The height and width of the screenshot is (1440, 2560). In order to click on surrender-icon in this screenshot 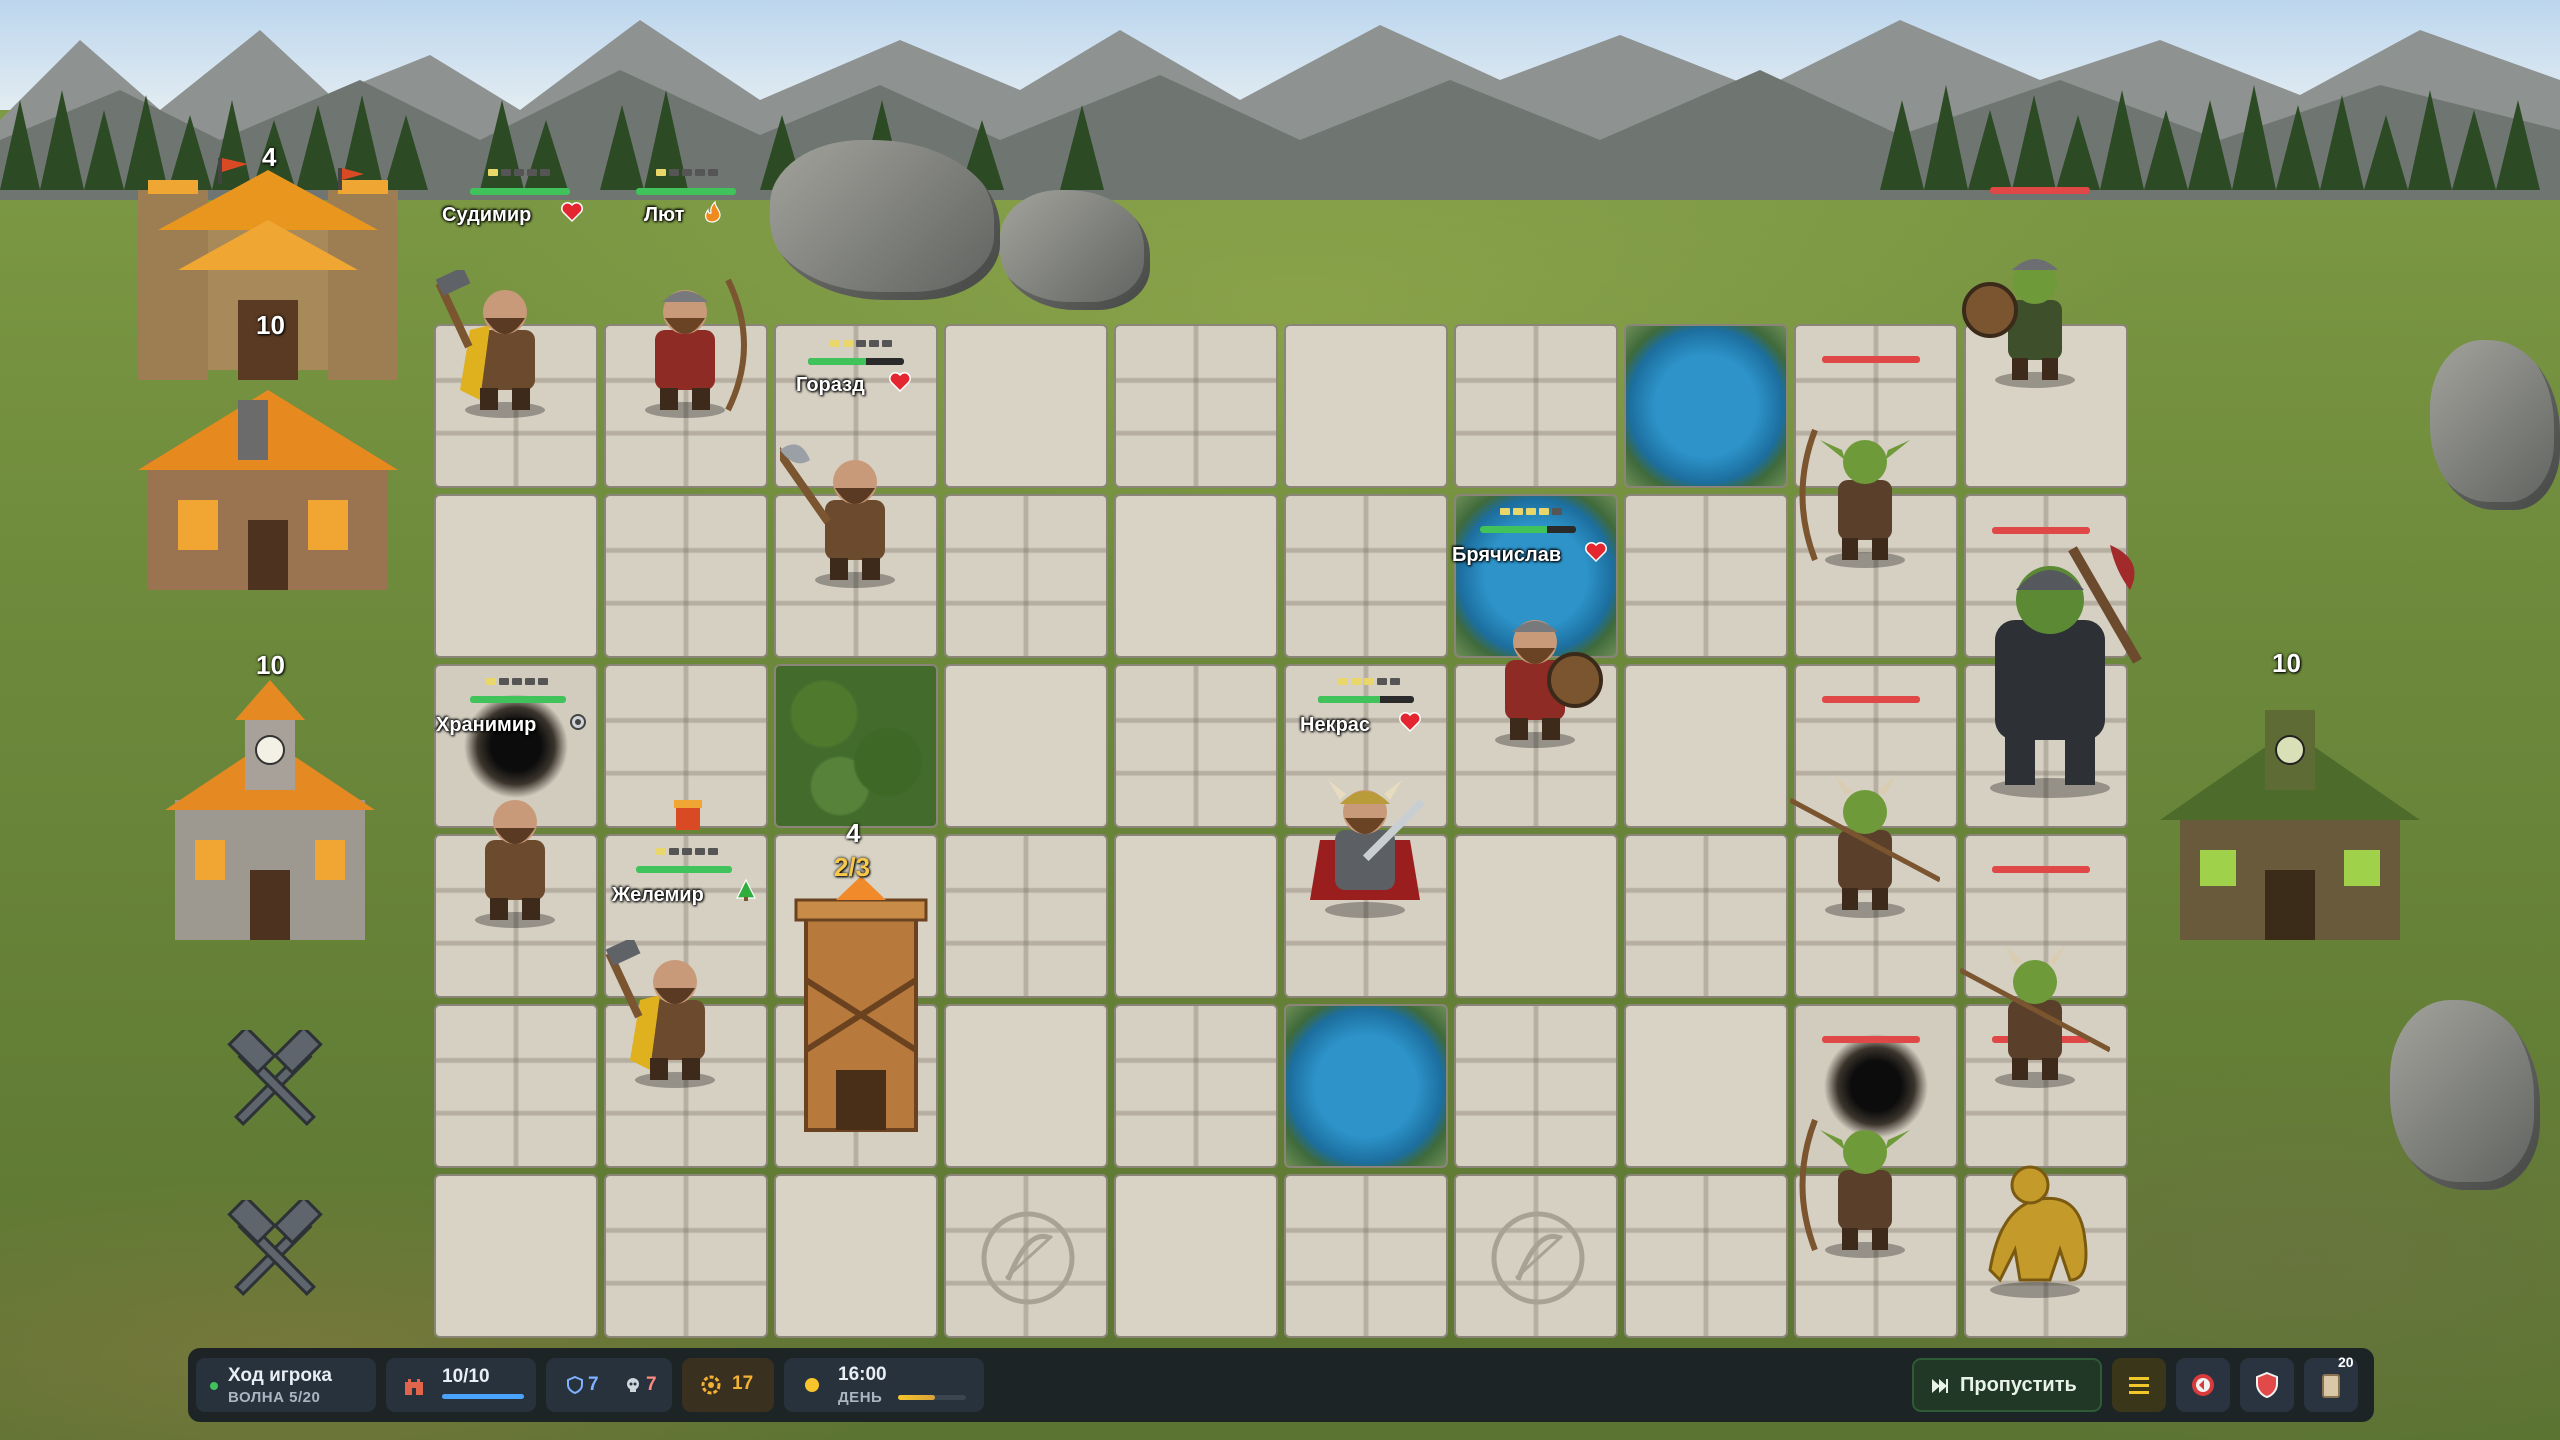, I will do `click(2203, 1385)`.